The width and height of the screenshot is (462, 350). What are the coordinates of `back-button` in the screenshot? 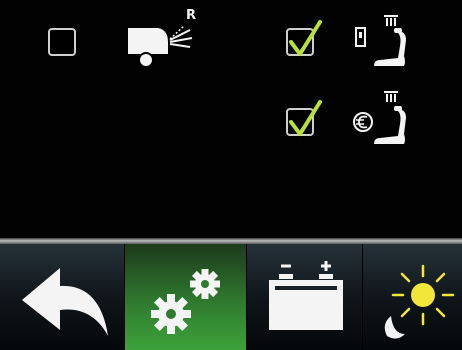 It's located at (62, 297).